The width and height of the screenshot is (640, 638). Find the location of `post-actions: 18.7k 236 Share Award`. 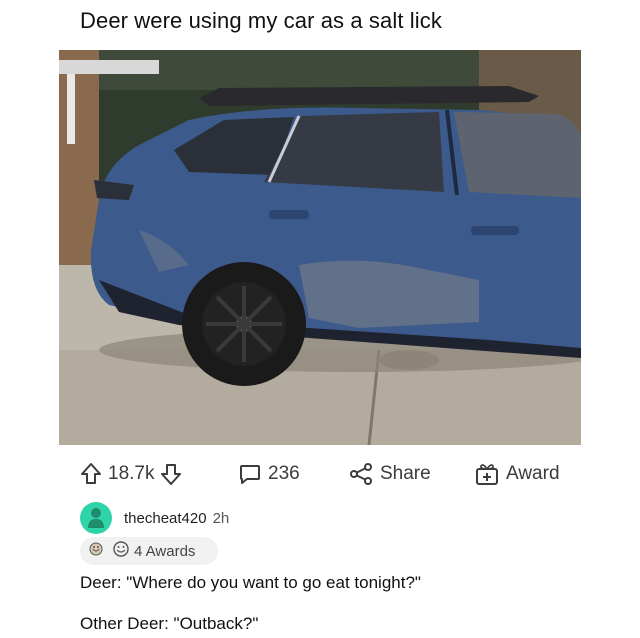

post-actions: 18.7k 236 Share Award is located at coordinates (330, 474).